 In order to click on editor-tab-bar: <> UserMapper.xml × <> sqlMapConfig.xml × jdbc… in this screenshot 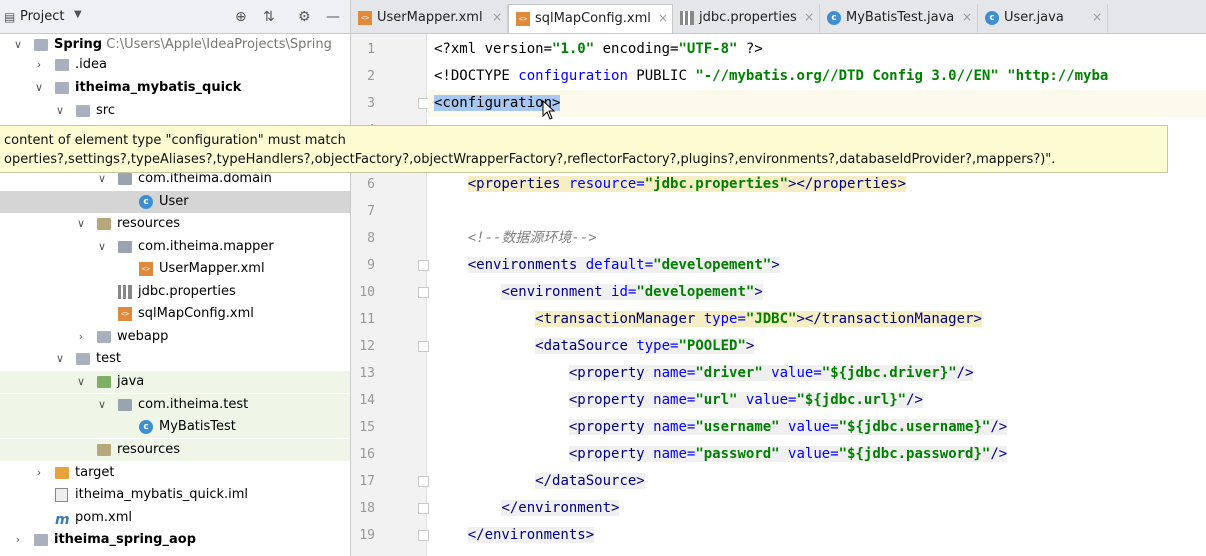, I will do `click(778, 17)`.